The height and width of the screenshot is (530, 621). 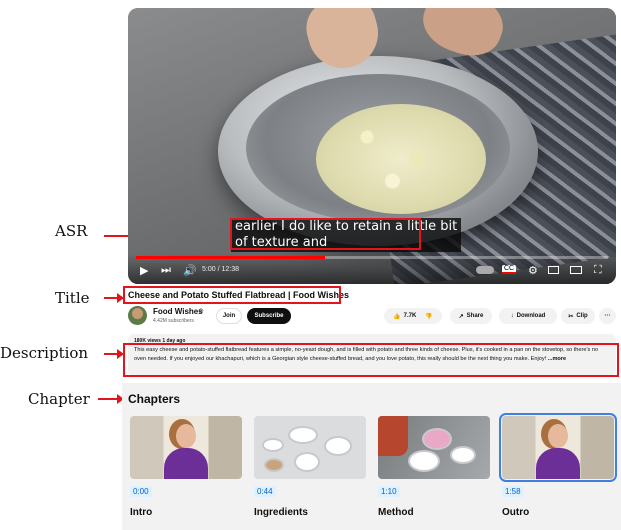 What do you see at coordinates (154, 399) in the screenshot?
I see `chapters-heading: Chapters` at bounding box center [154, 399].